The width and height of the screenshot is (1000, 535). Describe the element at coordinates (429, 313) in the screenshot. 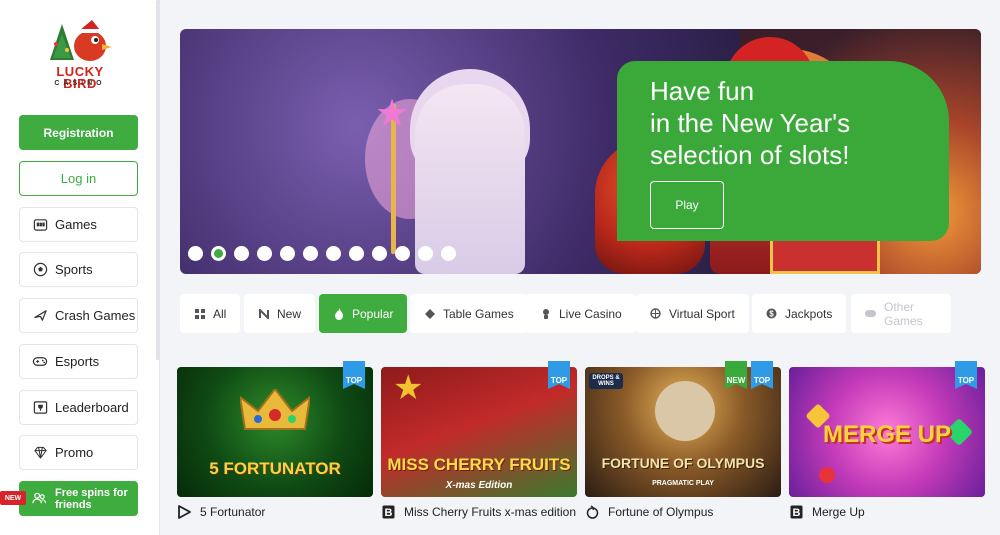

I see `diamond-card-icon` at that location.